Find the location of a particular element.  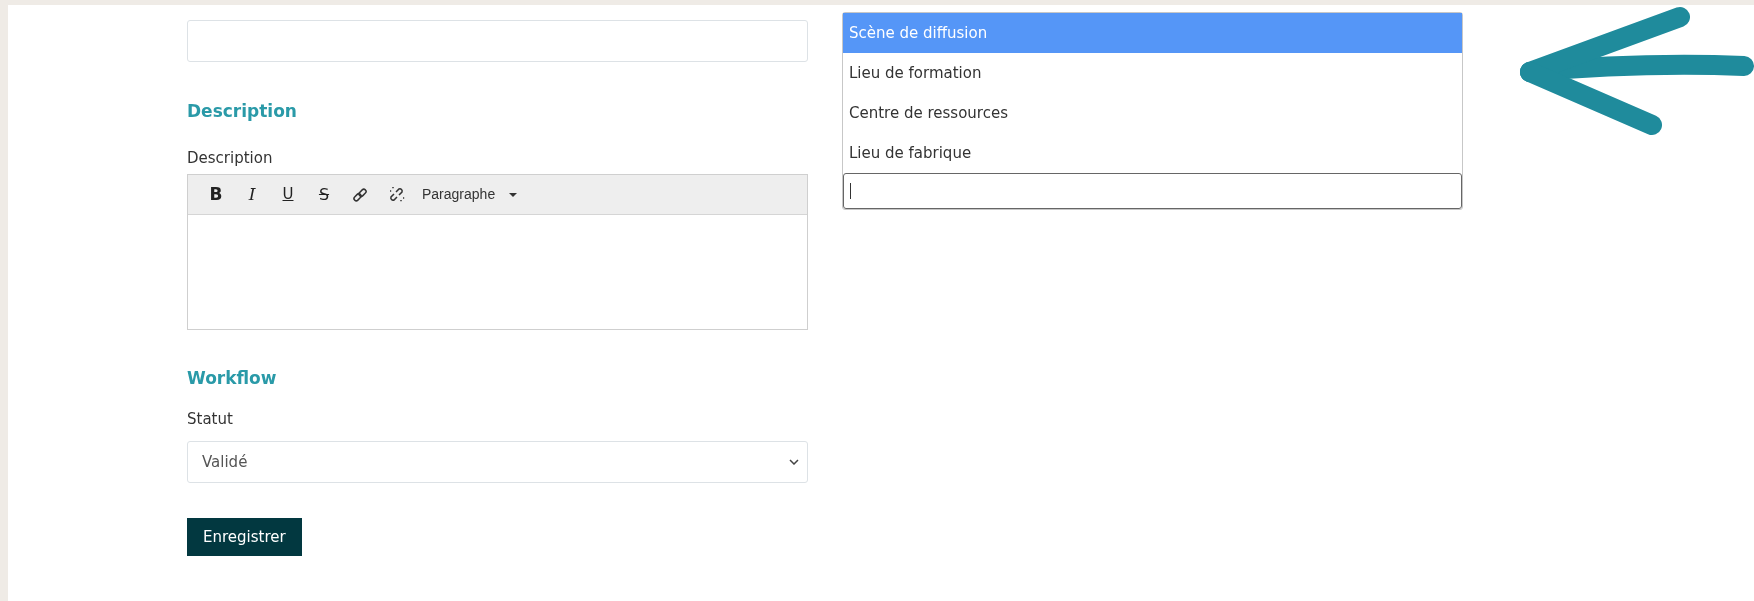

search-field is located at coordinates (1152, 191).